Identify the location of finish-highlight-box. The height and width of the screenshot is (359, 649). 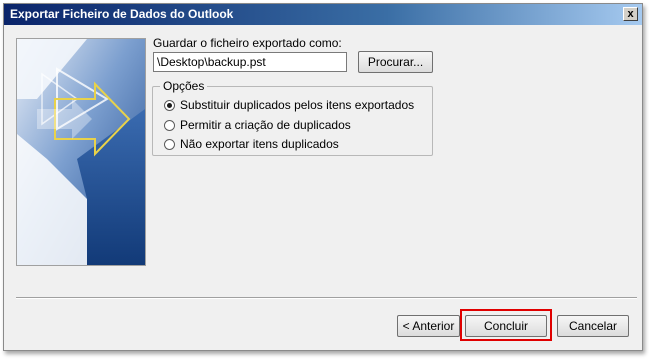
(506, 325).